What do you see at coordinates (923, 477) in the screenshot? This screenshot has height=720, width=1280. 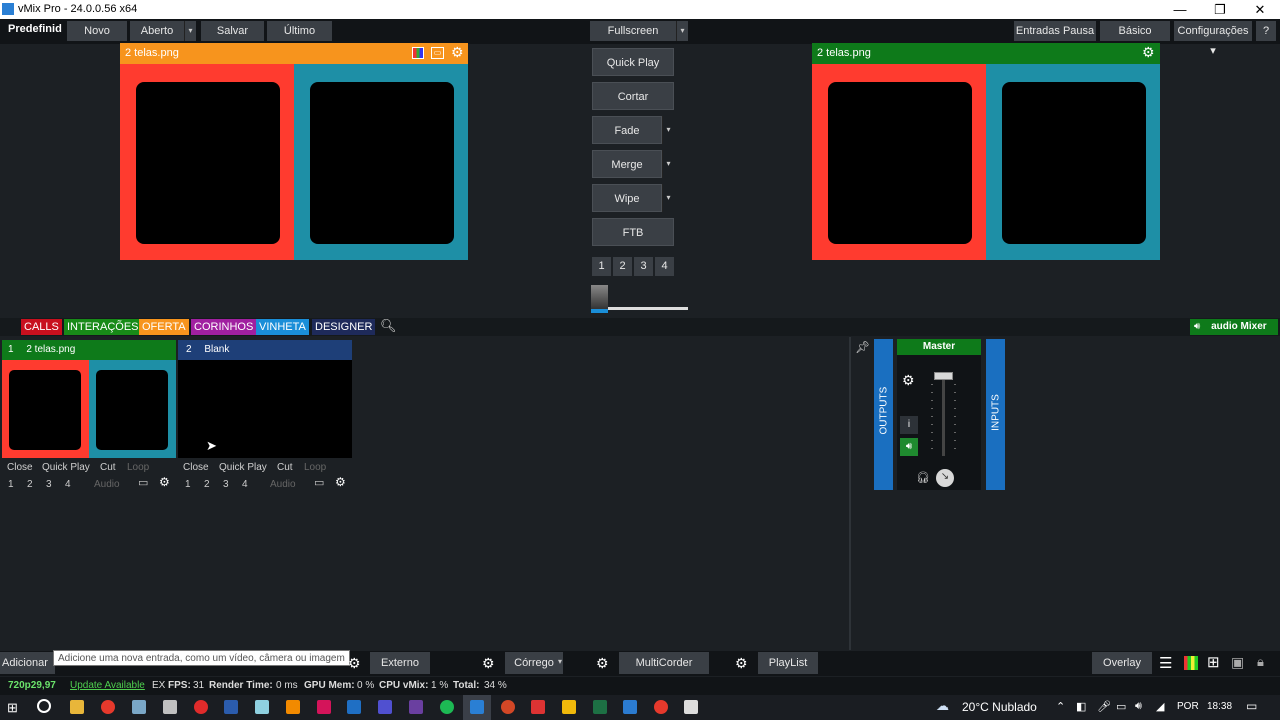 I see `headphones-icon: 🎧︎` at bounding box center [923, 477].